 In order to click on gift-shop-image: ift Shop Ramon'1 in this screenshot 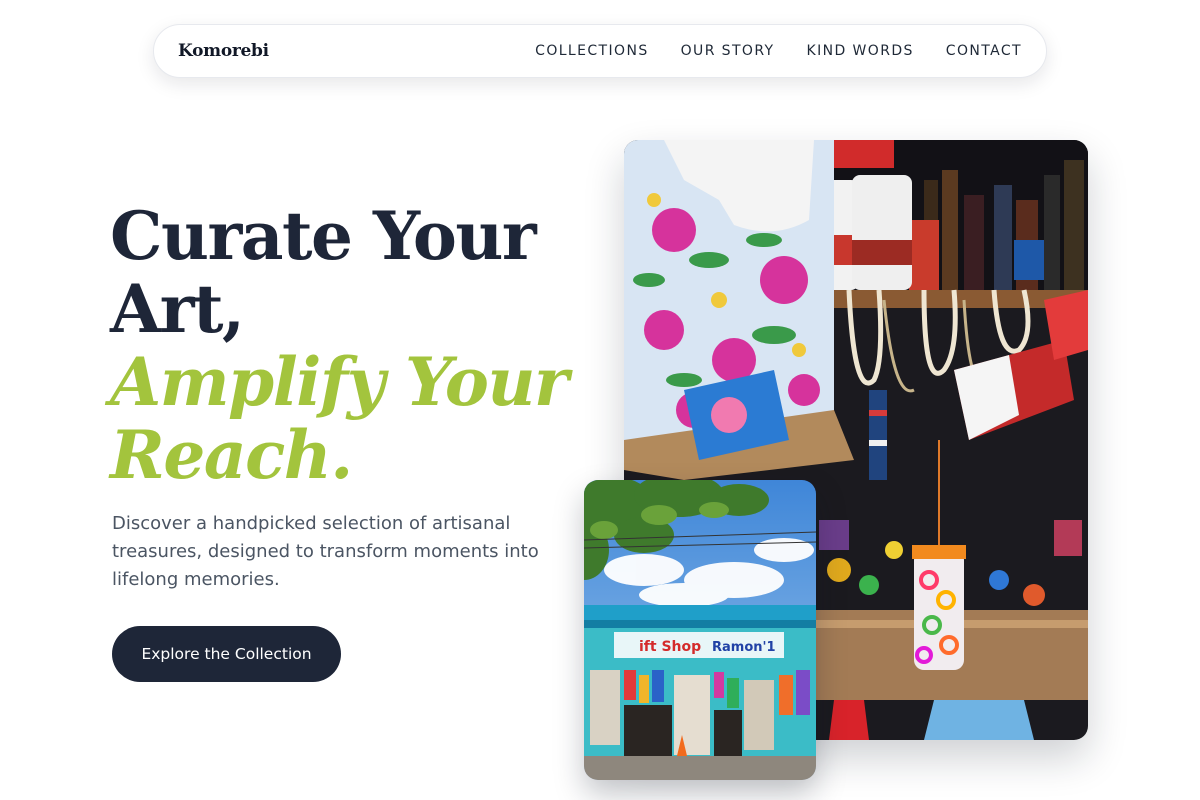, I will do `click(700, 630)`.